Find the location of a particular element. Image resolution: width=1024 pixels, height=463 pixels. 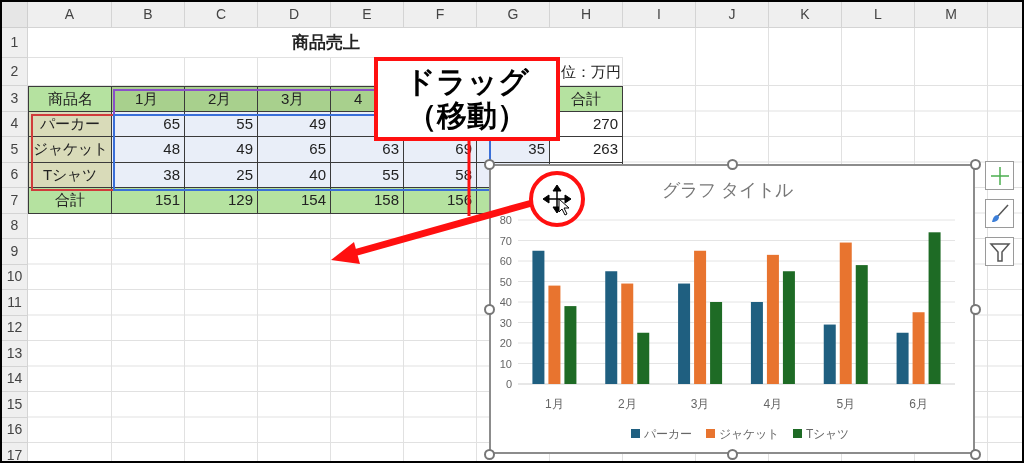

column-header: A is located at coordinates (70, 15).